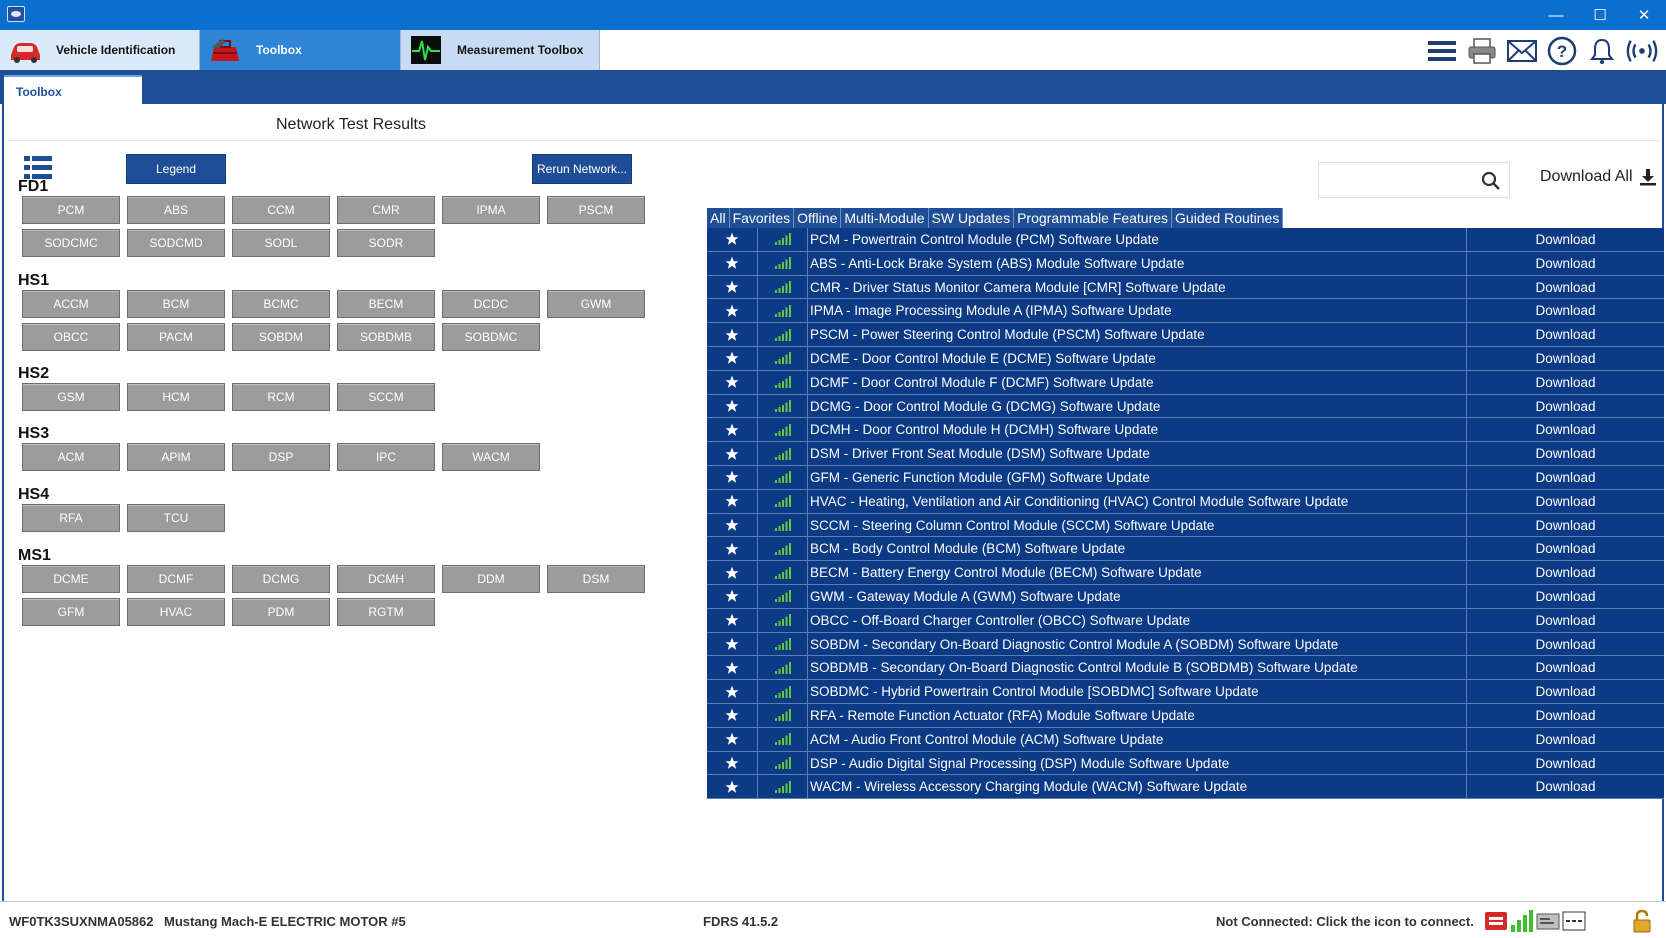 This screenshot has width=1666, height=938. What do you see at coordinates (71, 612) in the screenshot?
I see `module-button-gfm: GFM` at bounding box center [71, 612].